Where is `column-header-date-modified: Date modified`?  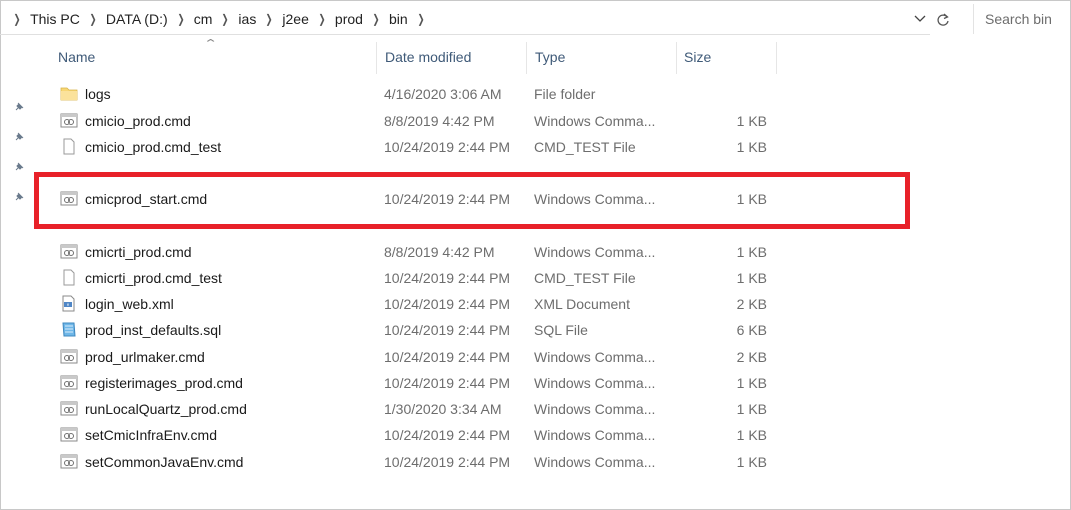 column-header-date-modified: Date modified is located at coordinates (428, 57).